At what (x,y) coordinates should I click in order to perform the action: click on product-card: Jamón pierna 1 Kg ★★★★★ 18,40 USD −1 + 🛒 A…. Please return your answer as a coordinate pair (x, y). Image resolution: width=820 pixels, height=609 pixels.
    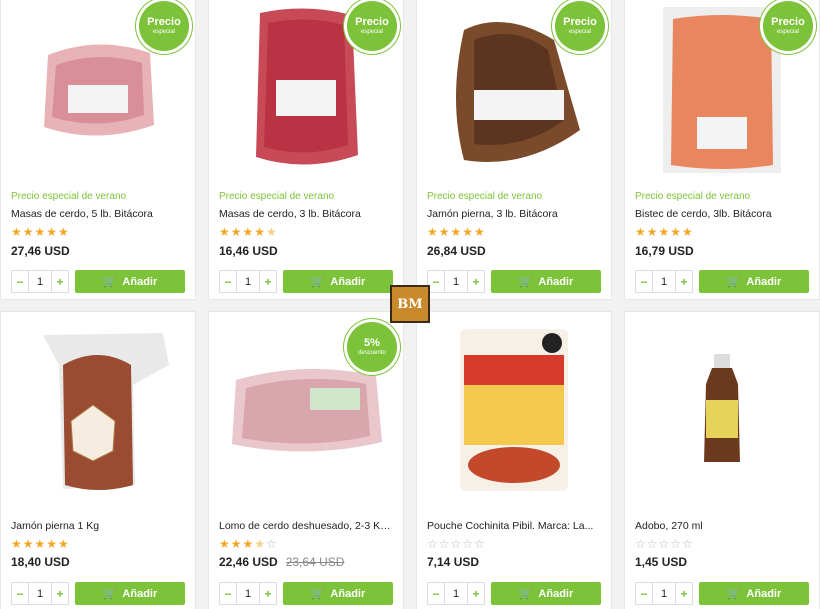
    Looking at the image, I should click on (98, 460).